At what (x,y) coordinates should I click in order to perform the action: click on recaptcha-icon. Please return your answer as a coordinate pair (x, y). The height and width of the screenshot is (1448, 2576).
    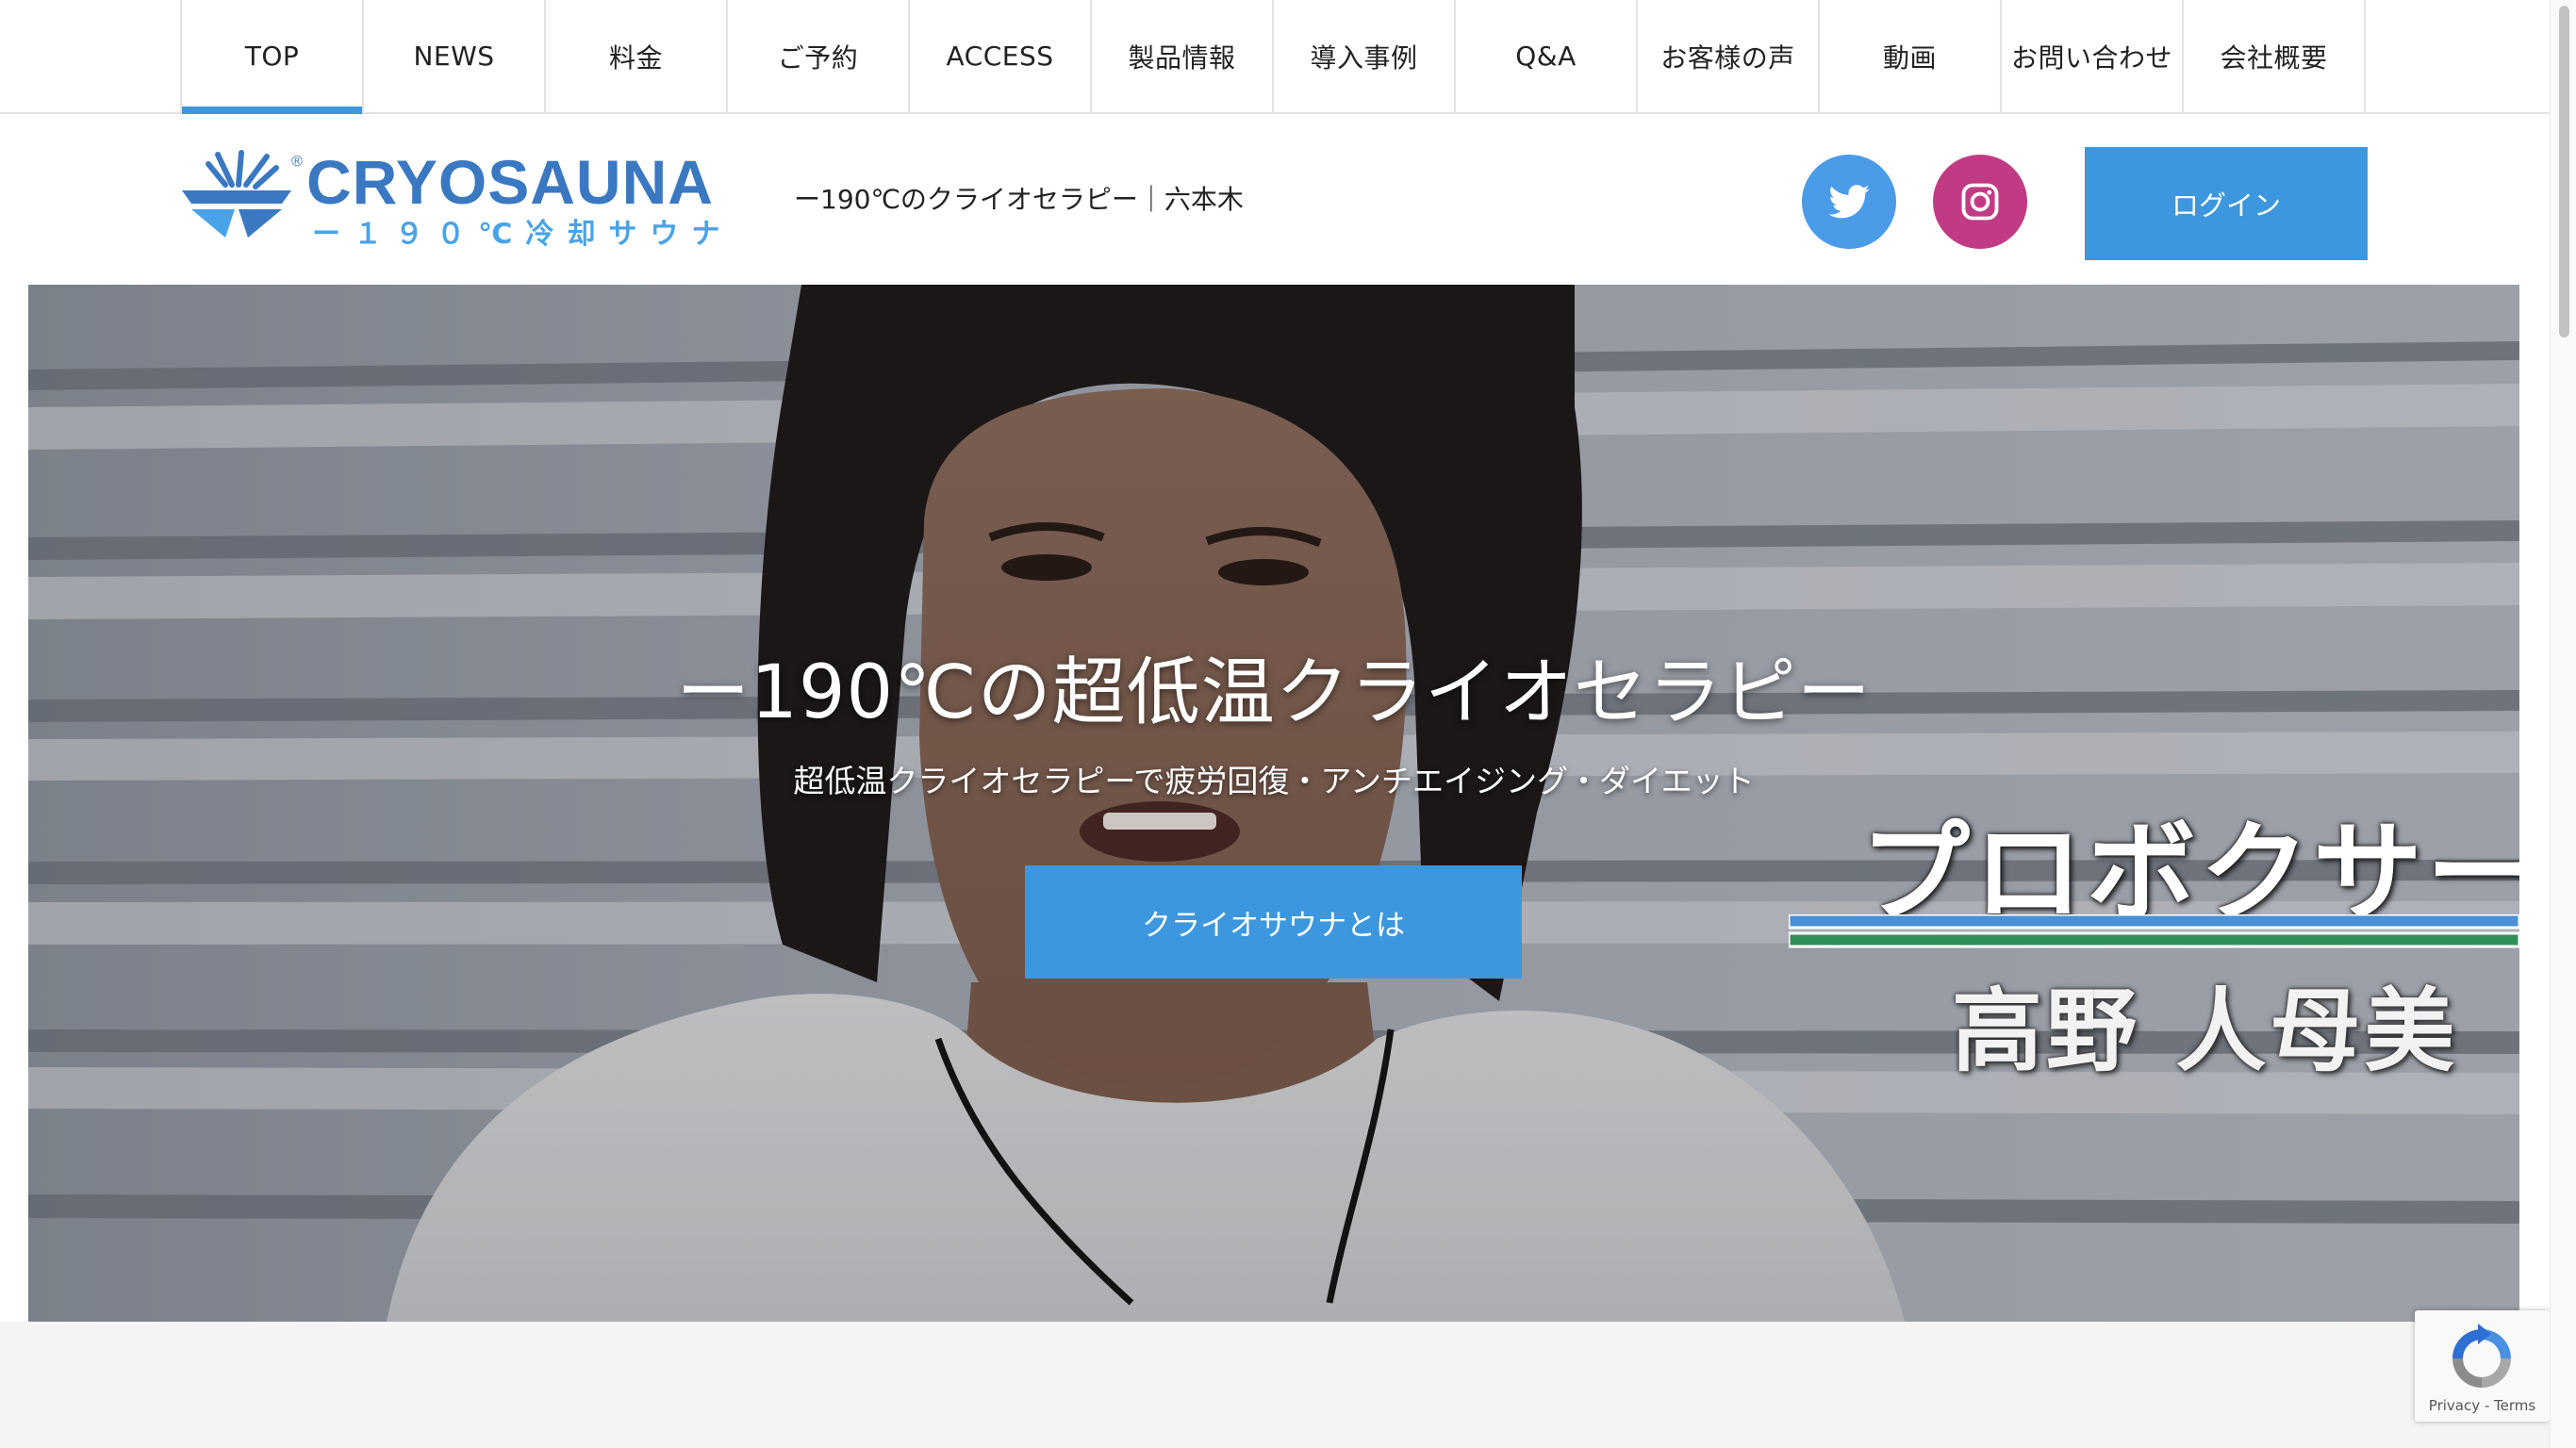
    Looking at the image, I should click on (2481, 1356).